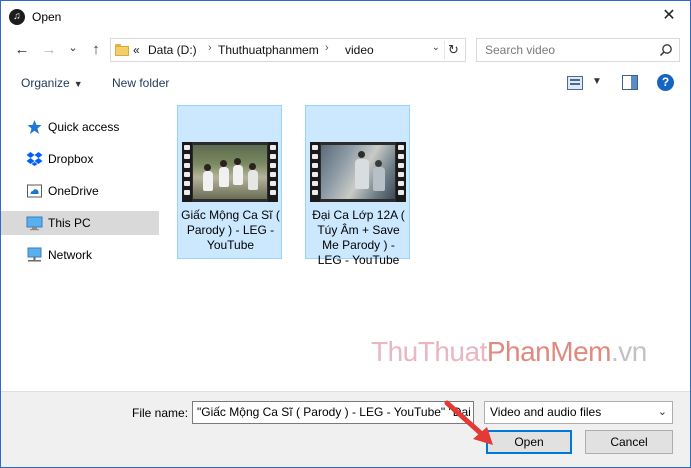  I want to click on caret-down-icon: ▼, so click(78, 84).